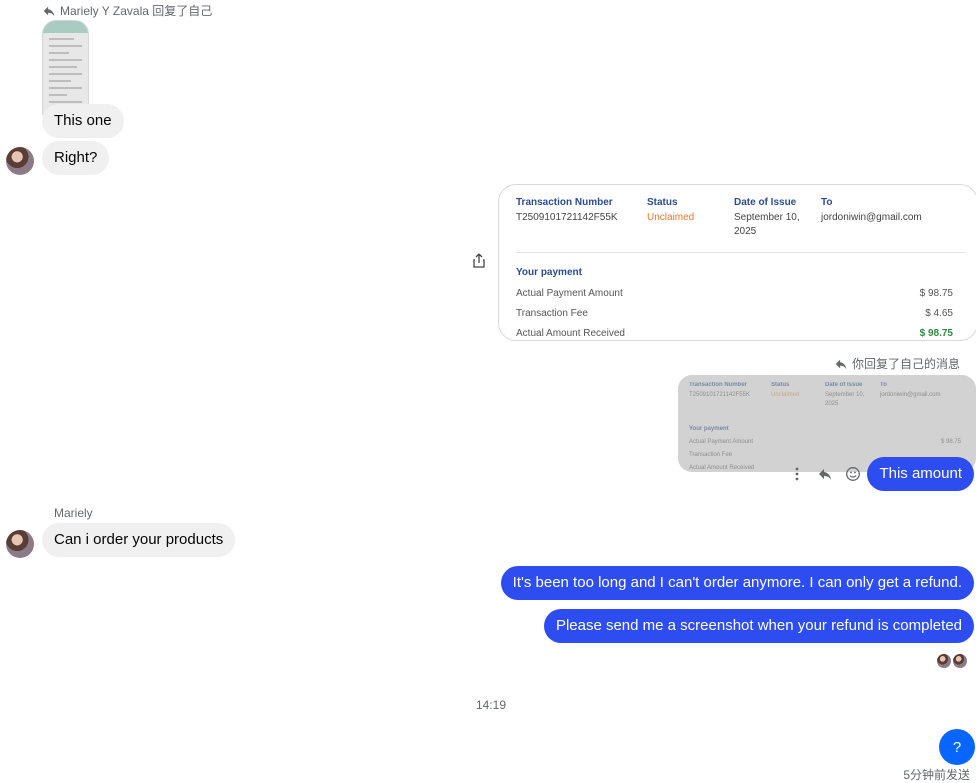 The width and height of the screenshot is (976, 783). Describe the element at coordinates (76, 158) in the screenshot. I see `message-right: Right?` at that location.